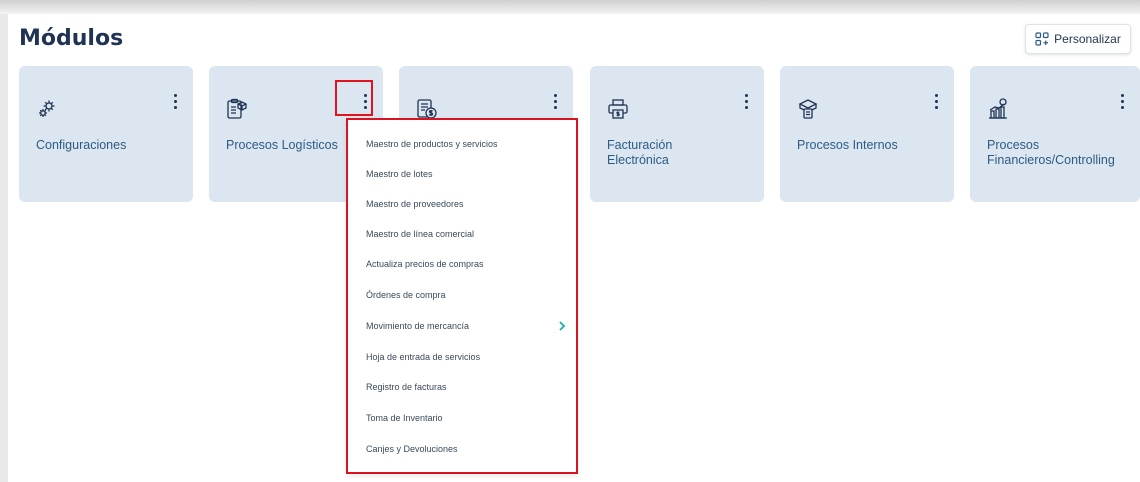  I want to click on personalizar-button: Personalizar, so click(1078, 39).